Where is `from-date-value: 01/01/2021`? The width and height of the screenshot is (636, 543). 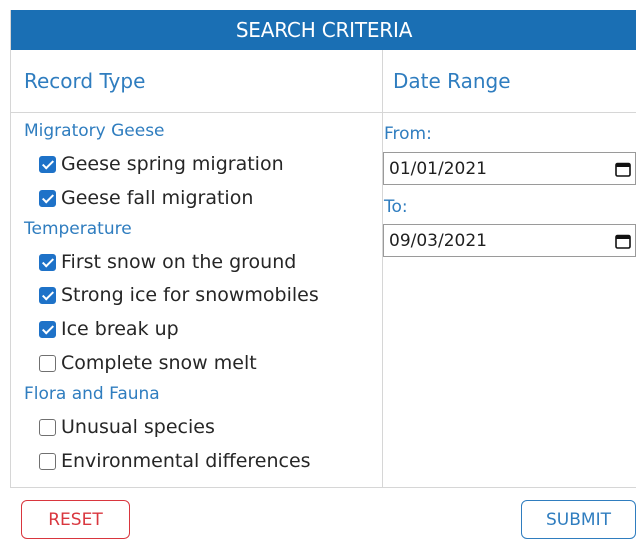 from-date-value: 01/01/2021 is located at coordinates (438, 168).